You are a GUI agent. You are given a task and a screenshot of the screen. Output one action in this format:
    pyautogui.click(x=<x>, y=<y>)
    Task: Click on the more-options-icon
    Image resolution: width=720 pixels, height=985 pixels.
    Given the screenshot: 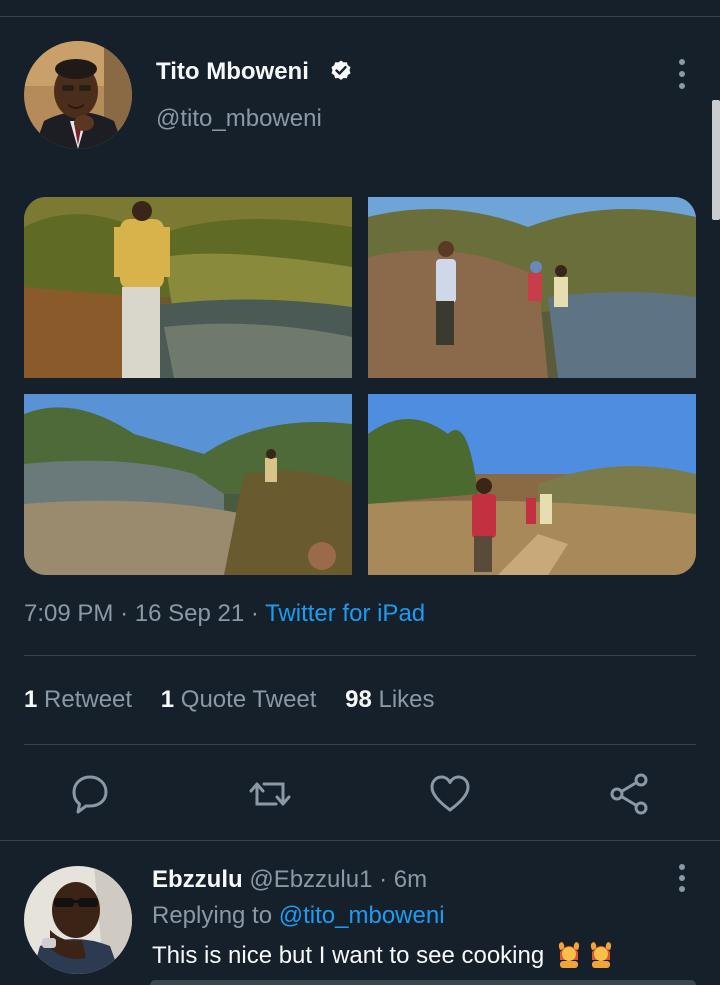 What is the action you would take?
    pyautogui.click(x=682, y=74)
    